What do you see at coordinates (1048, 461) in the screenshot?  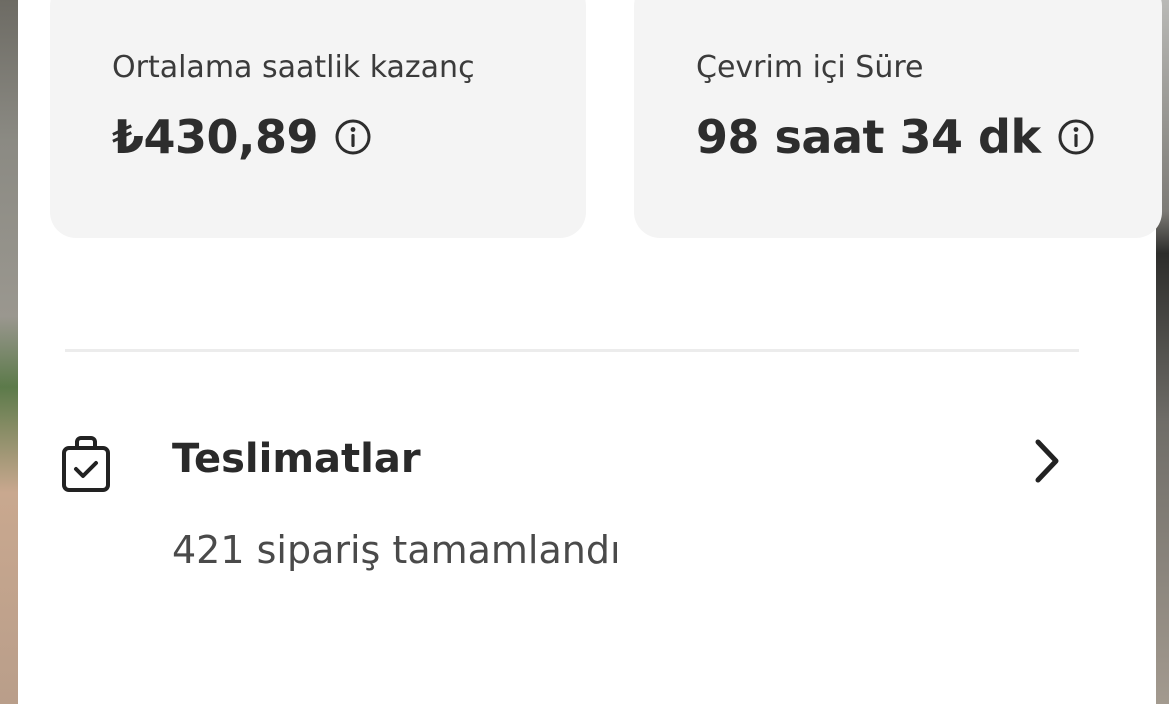 I see `chevron-right-icon` at bounding box center [1048, 461].